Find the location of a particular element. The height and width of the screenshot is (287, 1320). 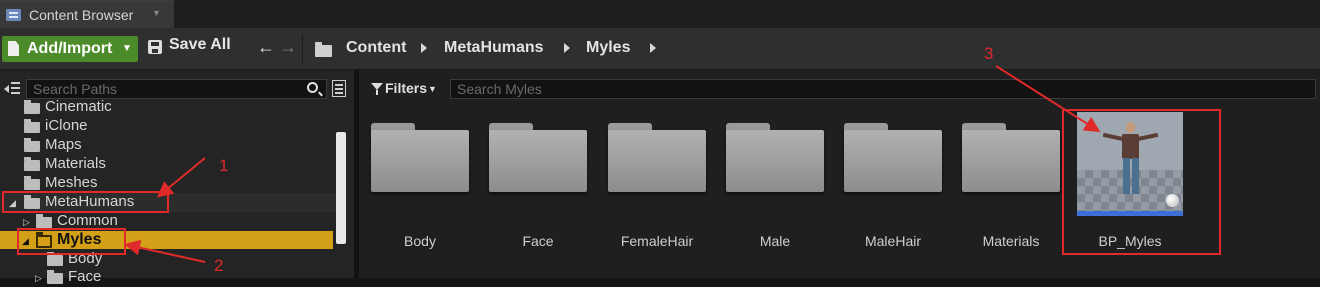

annotation-number-2: 2 is located at coordinates (219, 265).